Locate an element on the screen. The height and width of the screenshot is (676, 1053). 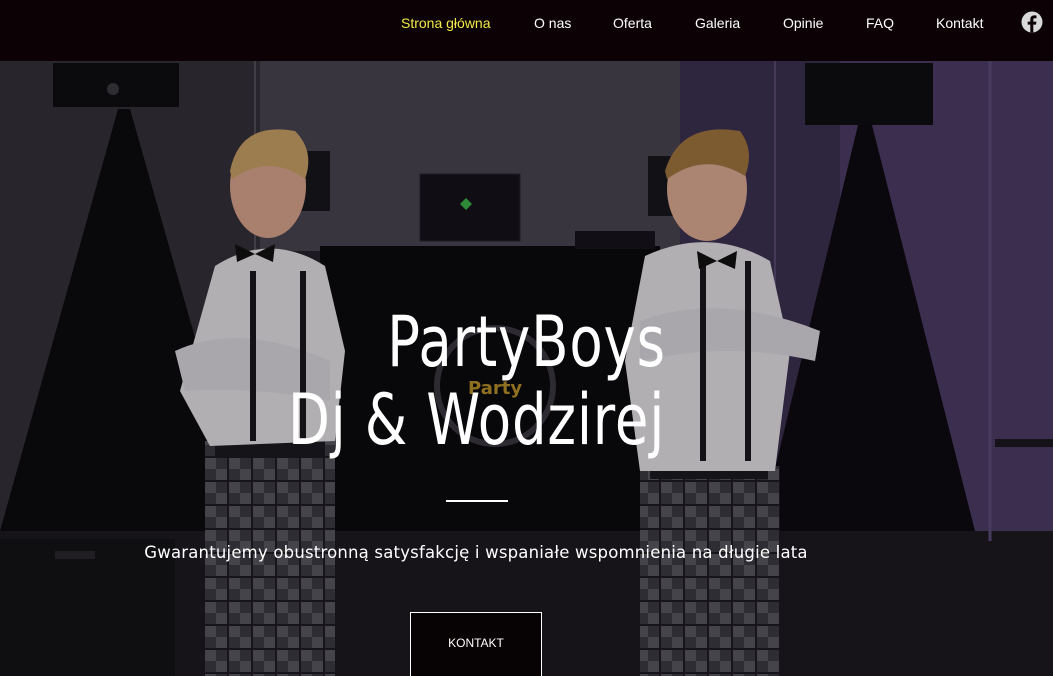
nav-item-gallery: Galeria is located at coordinates (717, 23).